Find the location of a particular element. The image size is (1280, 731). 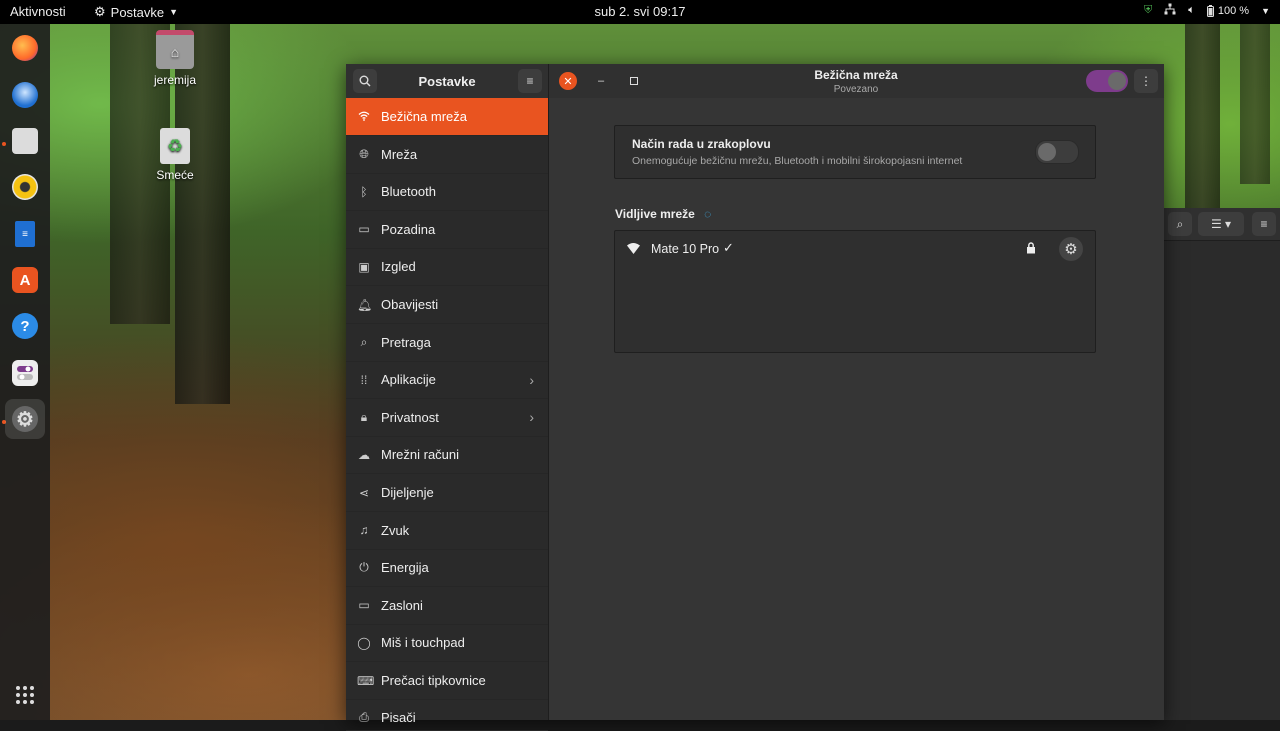

dock-thunderbird is located at coordinates (25, 95).